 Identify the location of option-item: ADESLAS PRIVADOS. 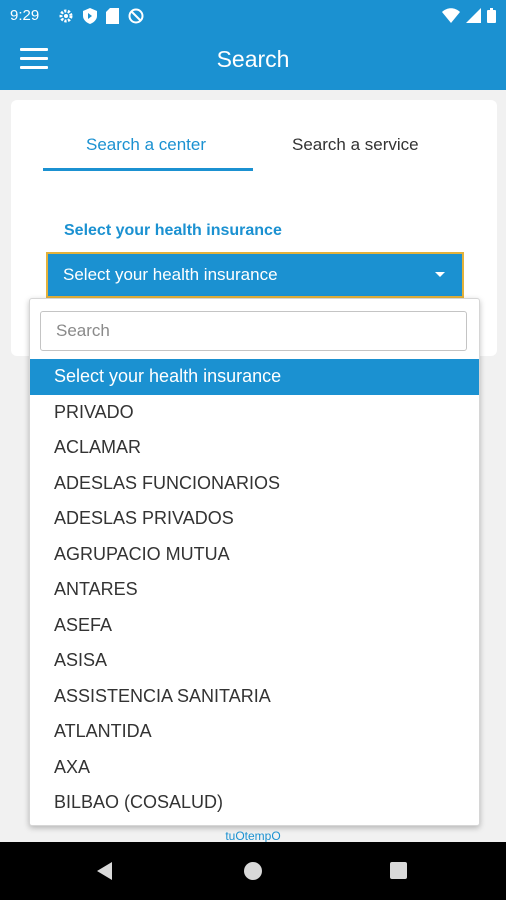
(254, 519).